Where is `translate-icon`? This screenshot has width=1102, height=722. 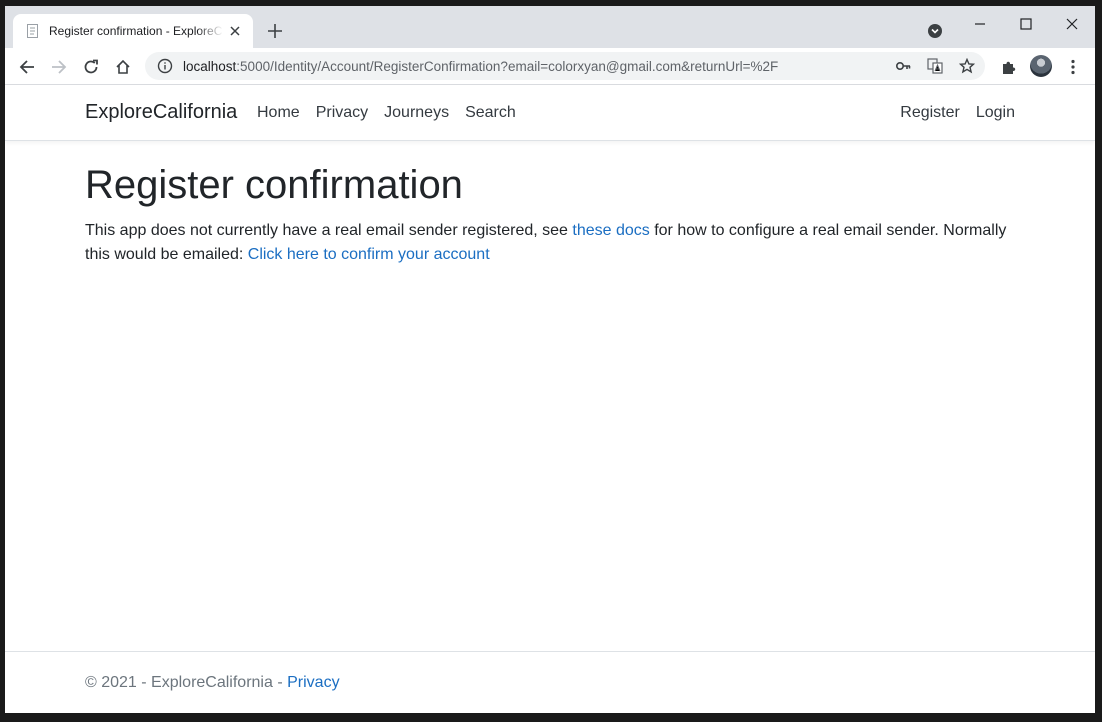
translate-icon is located at coordinates (935, 66).